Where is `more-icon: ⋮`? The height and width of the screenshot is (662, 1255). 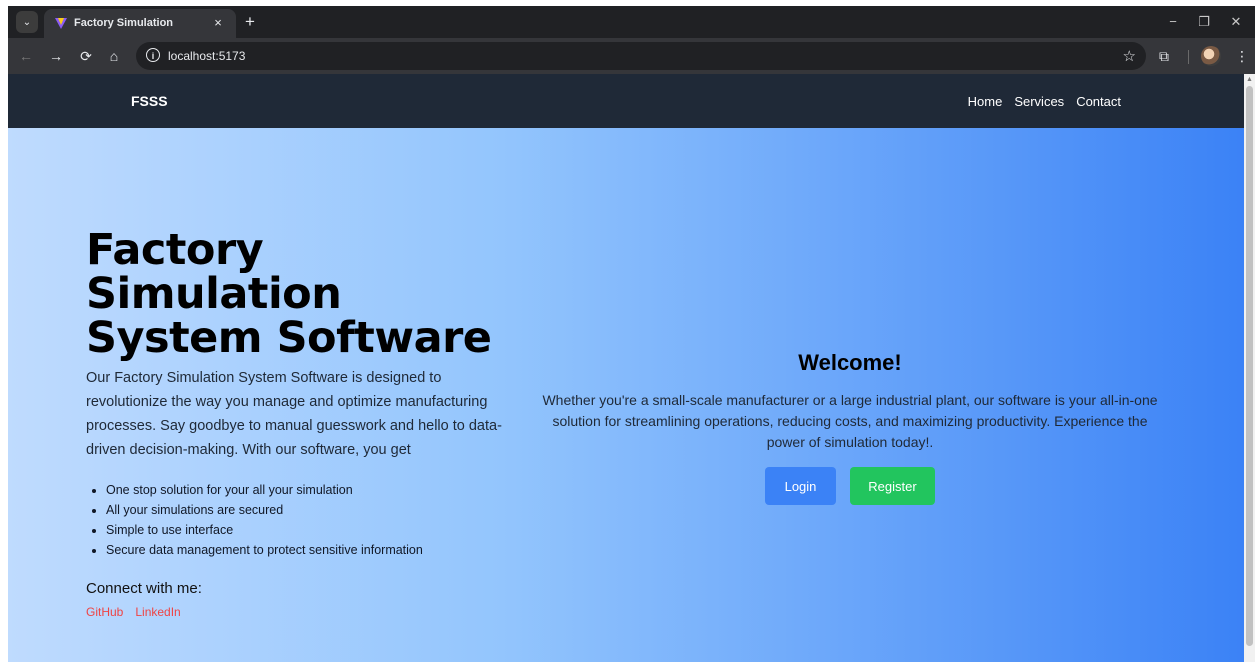 more-icon: ⋮ is located at coordinates (1242, 56).